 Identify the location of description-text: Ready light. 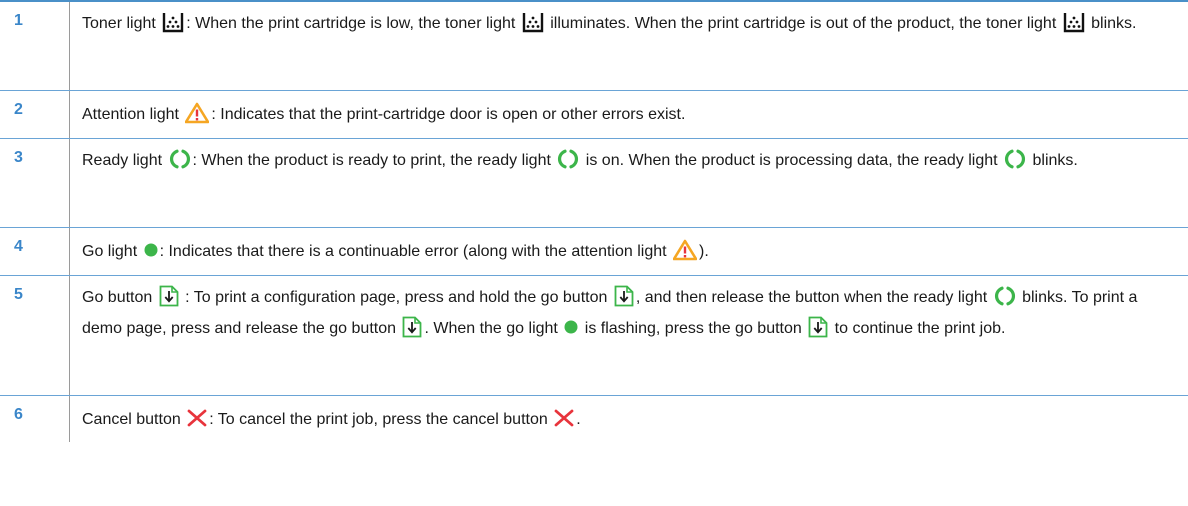
(124, 160).